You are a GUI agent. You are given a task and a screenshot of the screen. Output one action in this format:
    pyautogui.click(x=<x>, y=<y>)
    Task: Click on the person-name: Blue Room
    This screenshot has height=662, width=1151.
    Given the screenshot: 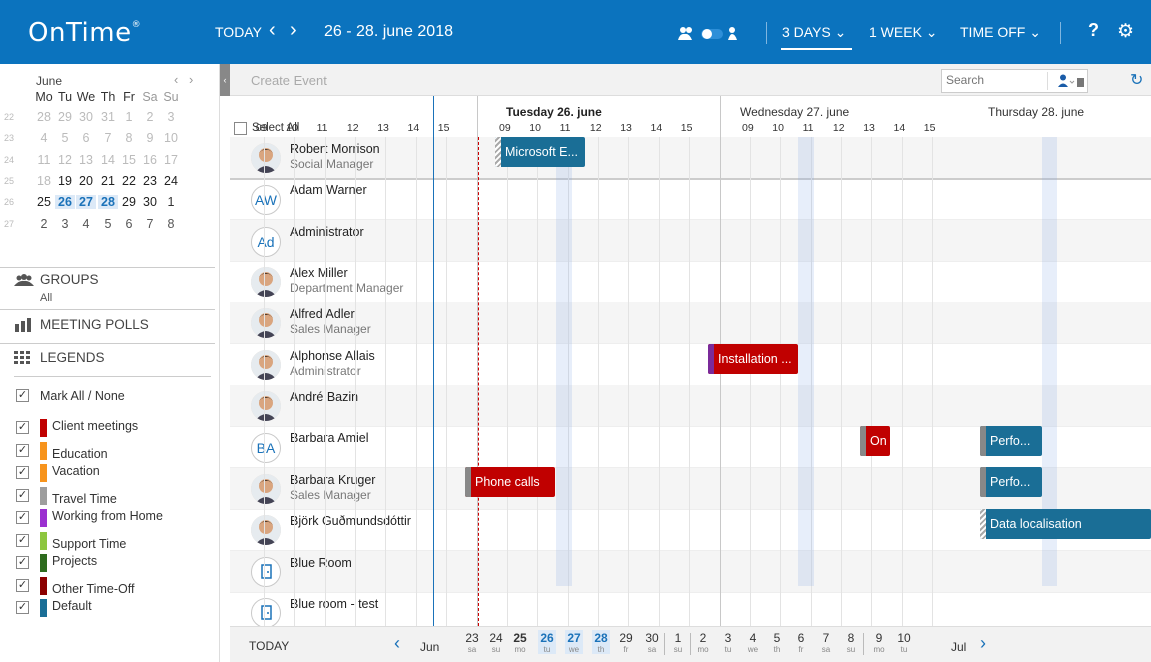 What is the action you would take?
    pyautogui.click(x=321, y=563)
    